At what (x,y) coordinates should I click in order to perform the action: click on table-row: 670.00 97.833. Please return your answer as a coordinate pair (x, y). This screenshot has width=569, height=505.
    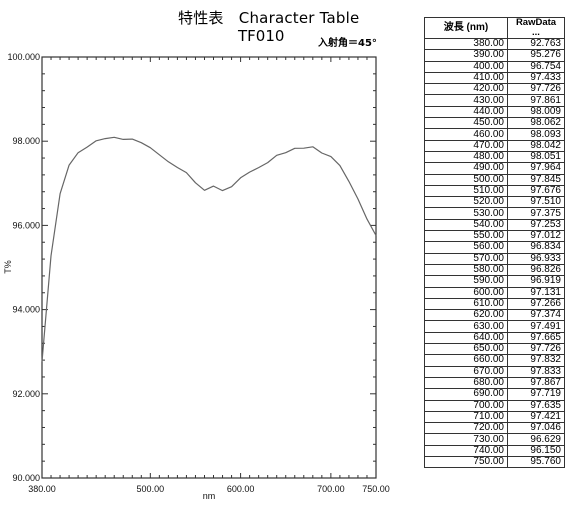
    Looking at the image, I should click on (494, 371).